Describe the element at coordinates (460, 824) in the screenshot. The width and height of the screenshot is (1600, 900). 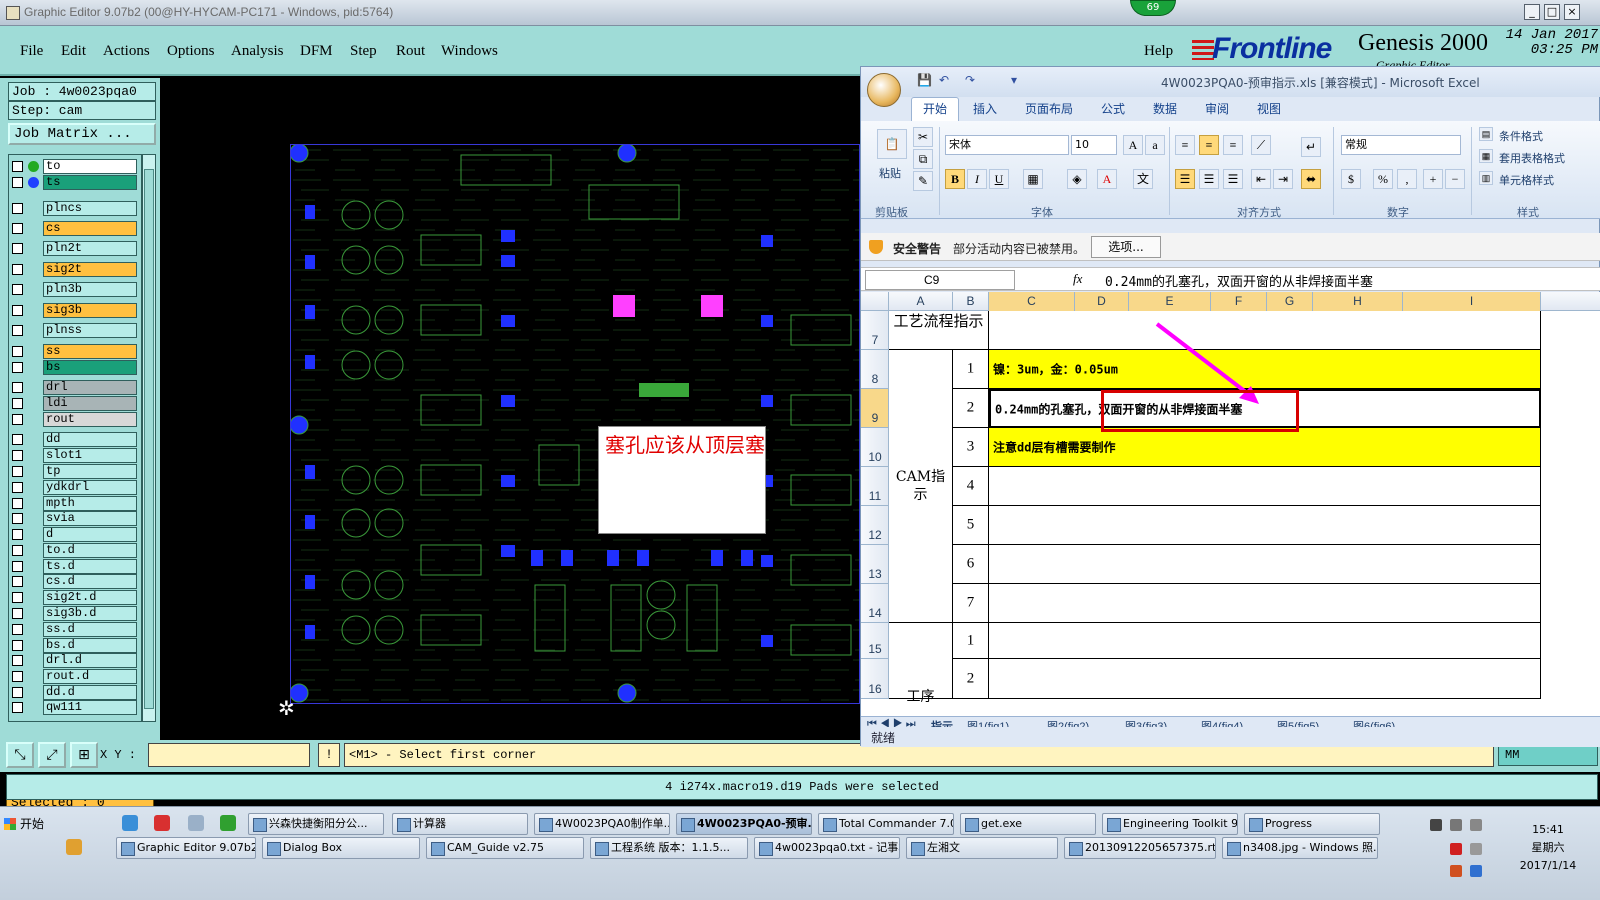
I see `taskbar-button: 计算器` at that location.